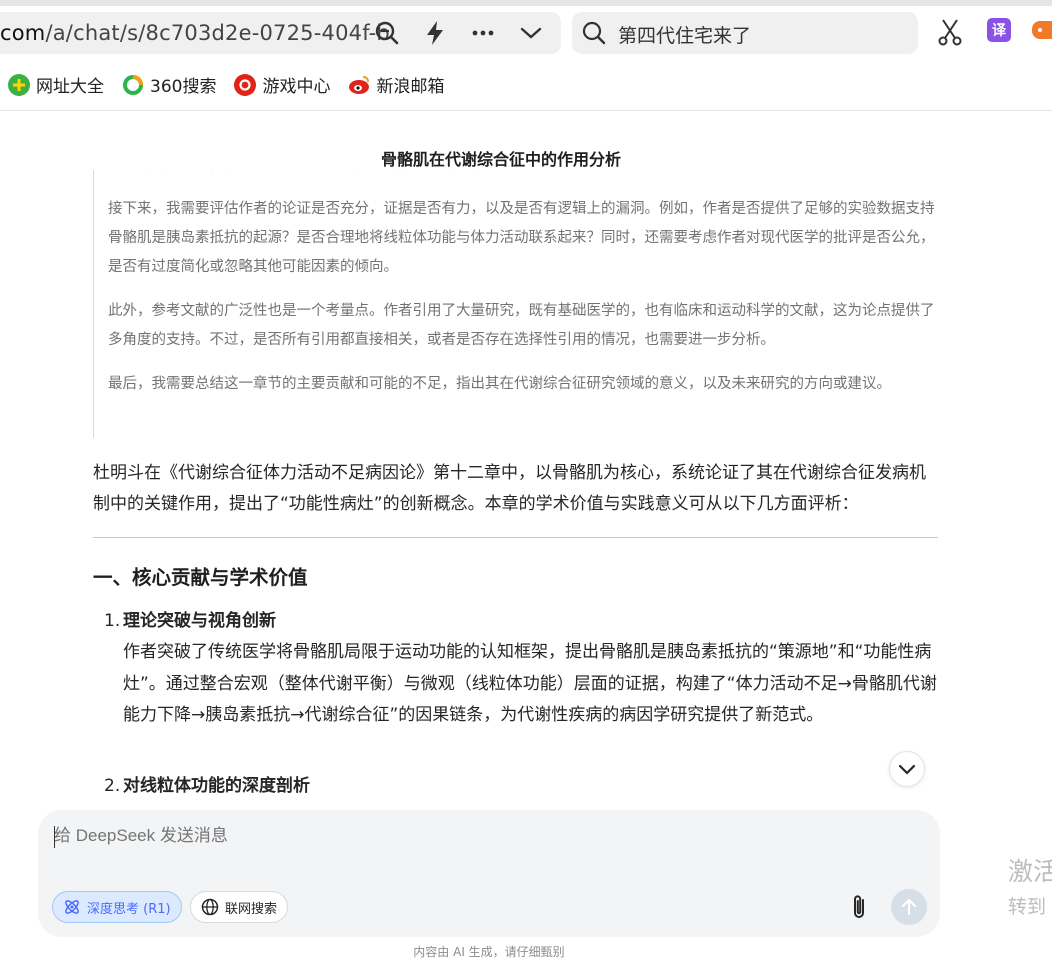  Describe the element at coordinates (245, 84) in the screenshot. I see `game-center-logo-icon` at that location.